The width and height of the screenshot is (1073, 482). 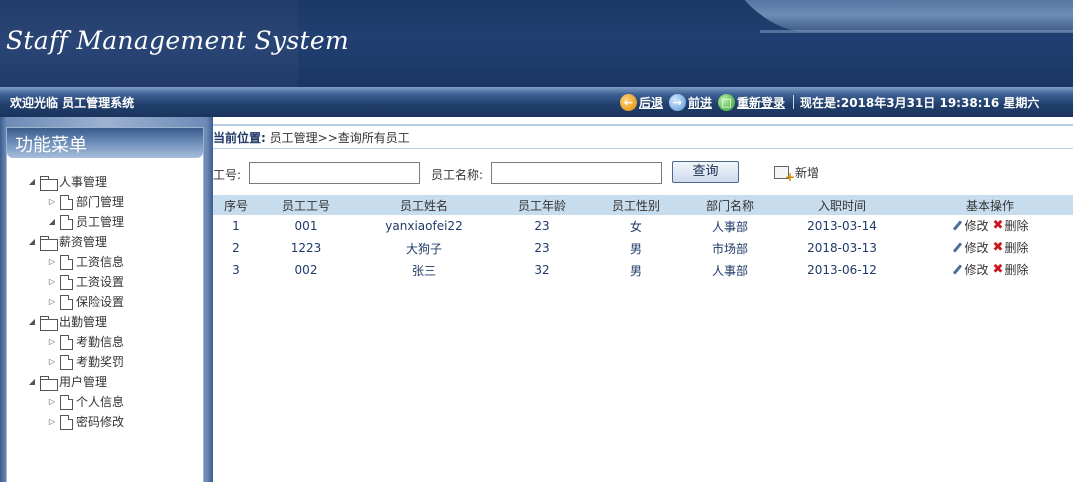 I want to click on back-button: ← 后退, so click(x=641, y=102).